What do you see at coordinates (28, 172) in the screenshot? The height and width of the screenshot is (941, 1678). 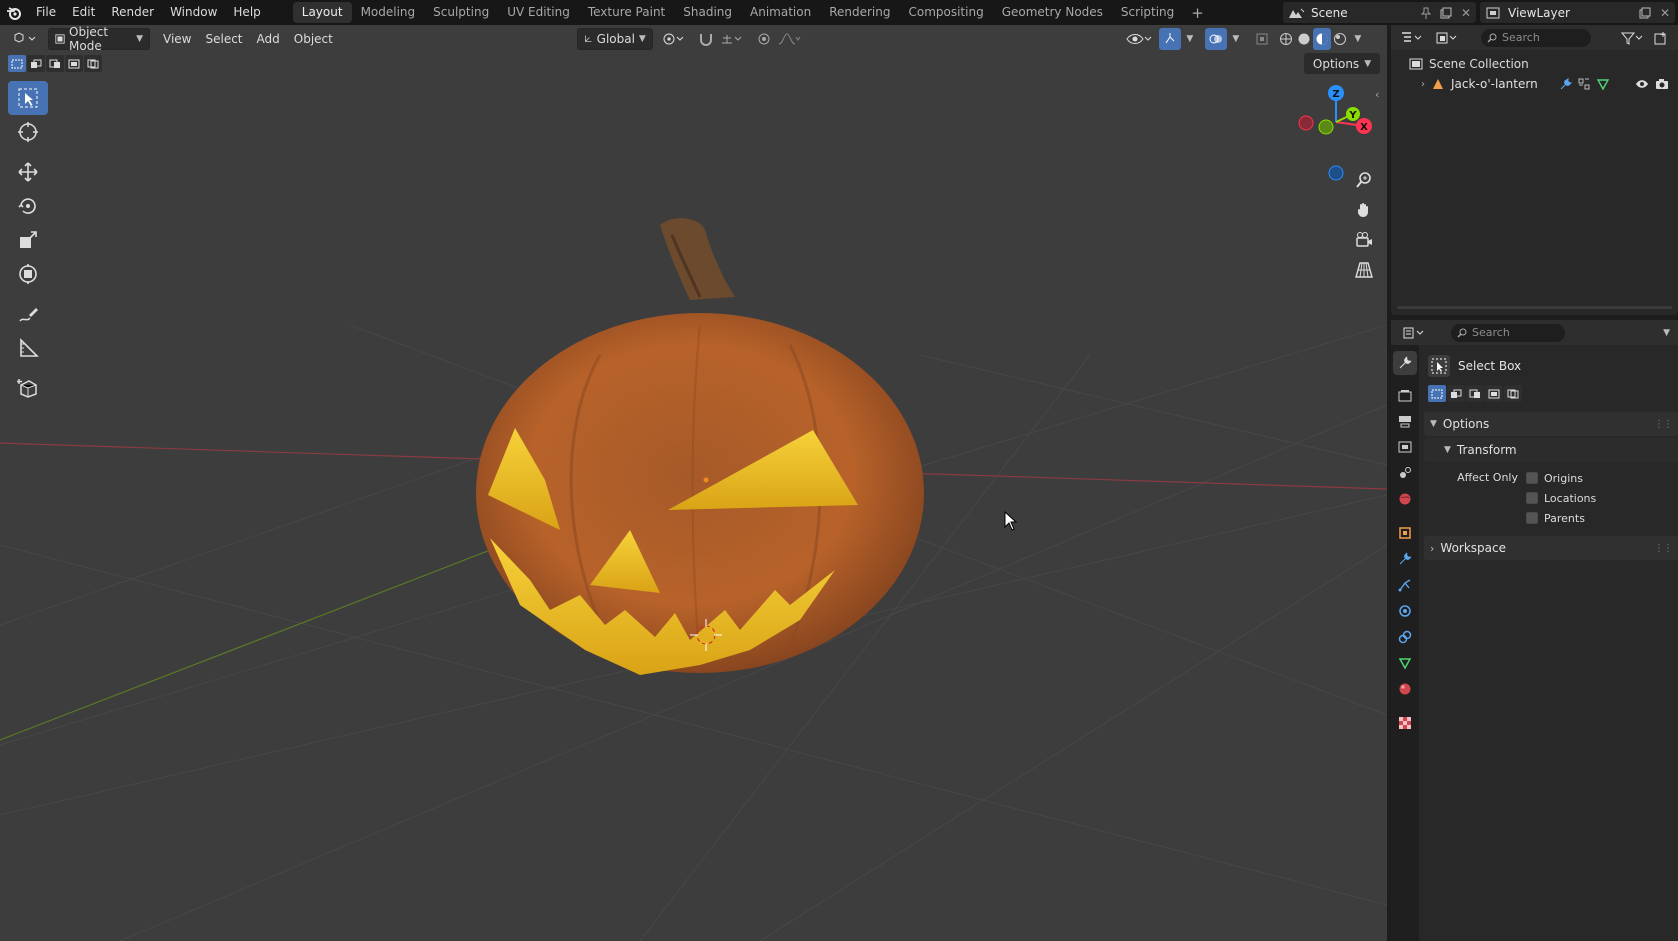 I see `move-tool` at bounding box center [28, 172].